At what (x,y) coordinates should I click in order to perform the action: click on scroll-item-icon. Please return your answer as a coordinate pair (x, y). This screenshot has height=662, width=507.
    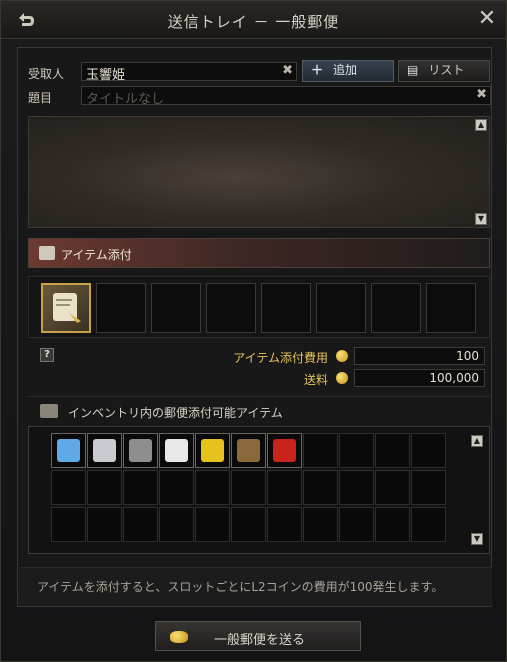
    Looking at the image, I should click on (67, 308).